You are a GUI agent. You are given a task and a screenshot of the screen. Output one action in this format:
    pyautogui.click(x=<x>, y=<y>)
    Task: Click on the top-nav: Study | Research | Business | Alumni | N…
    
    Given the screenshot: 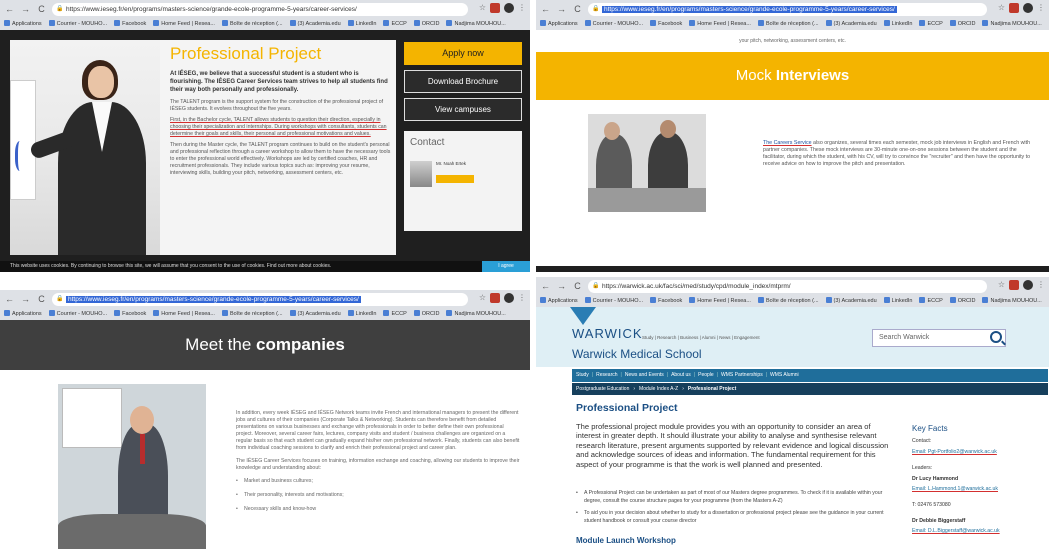 What is the action you would take?
    pyautogui.click(x=701, y=337)
    